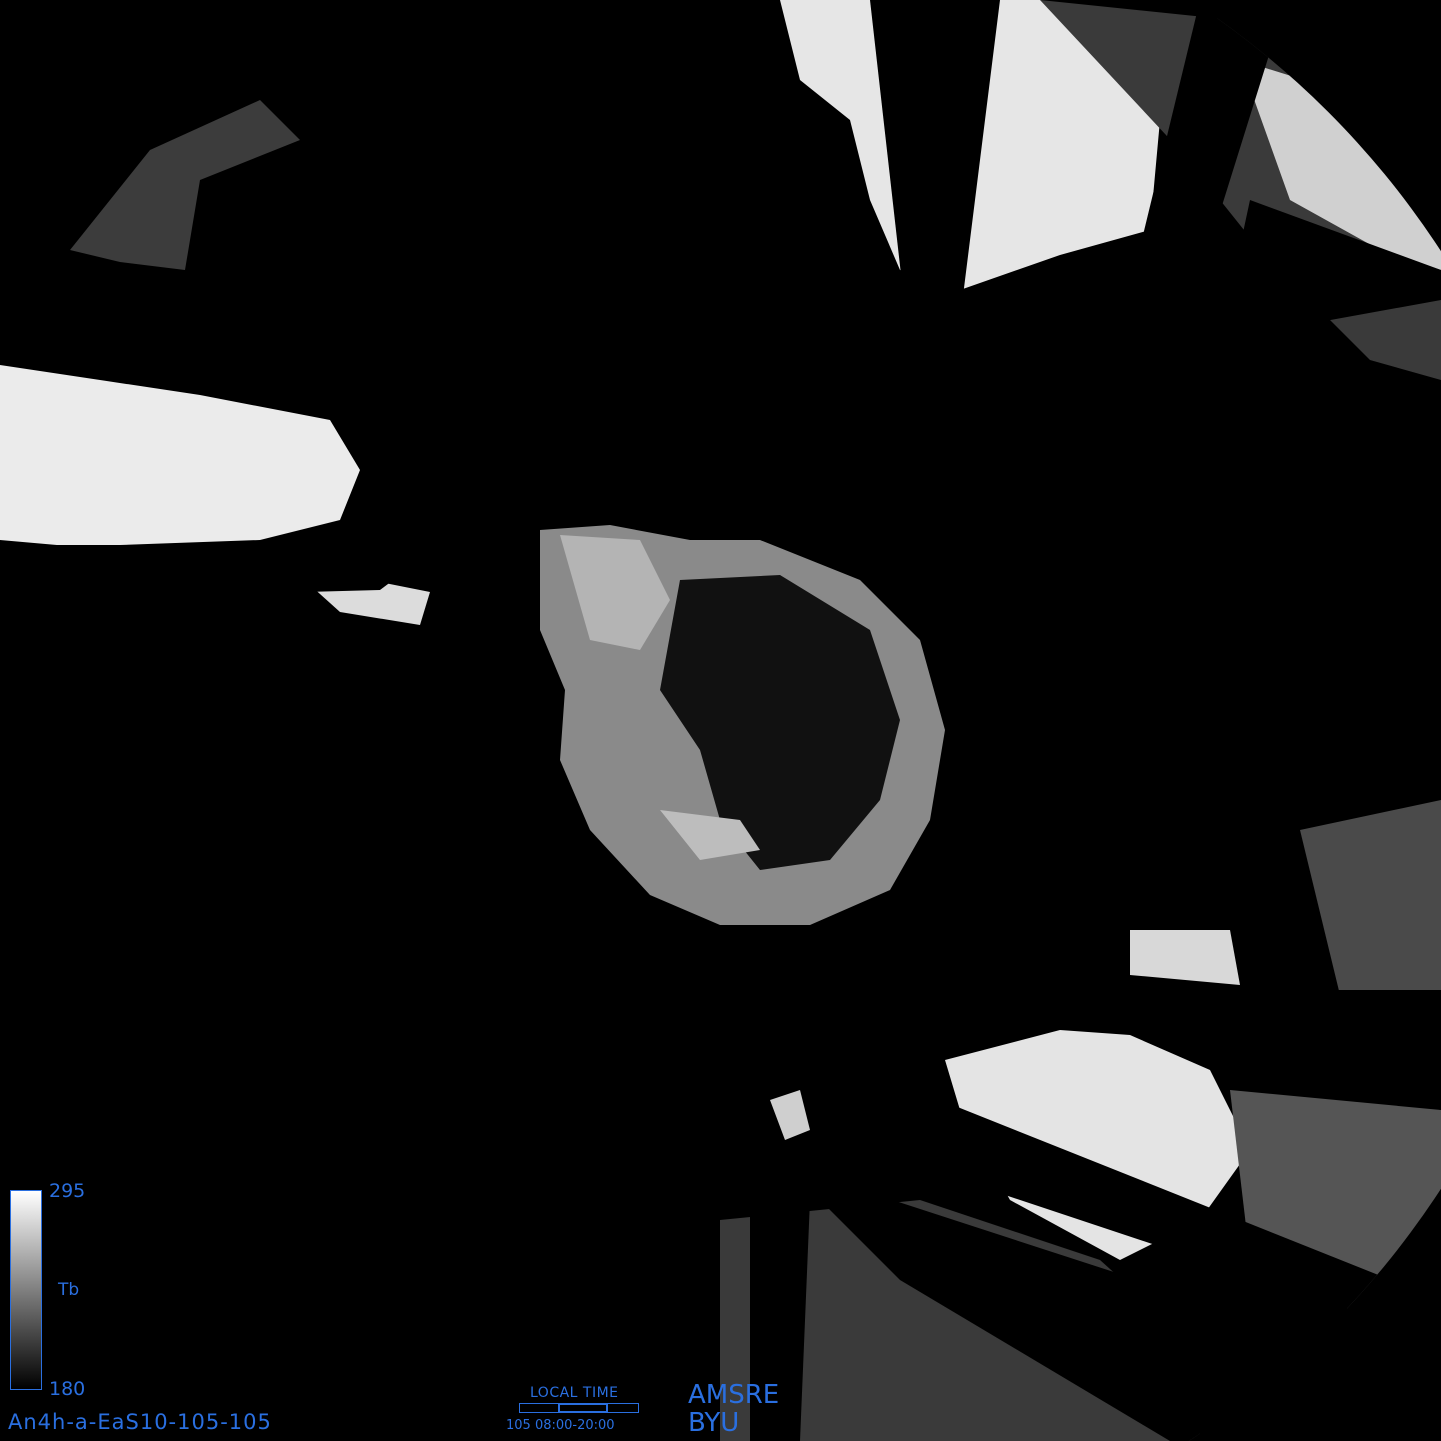 The width and height of the screenshot is (1441, 1441). What do you see at coordinates (69, 1290) in the screenshot?
I see `colorbar-unit-label: Tb` at bounding box center [69, 1290].